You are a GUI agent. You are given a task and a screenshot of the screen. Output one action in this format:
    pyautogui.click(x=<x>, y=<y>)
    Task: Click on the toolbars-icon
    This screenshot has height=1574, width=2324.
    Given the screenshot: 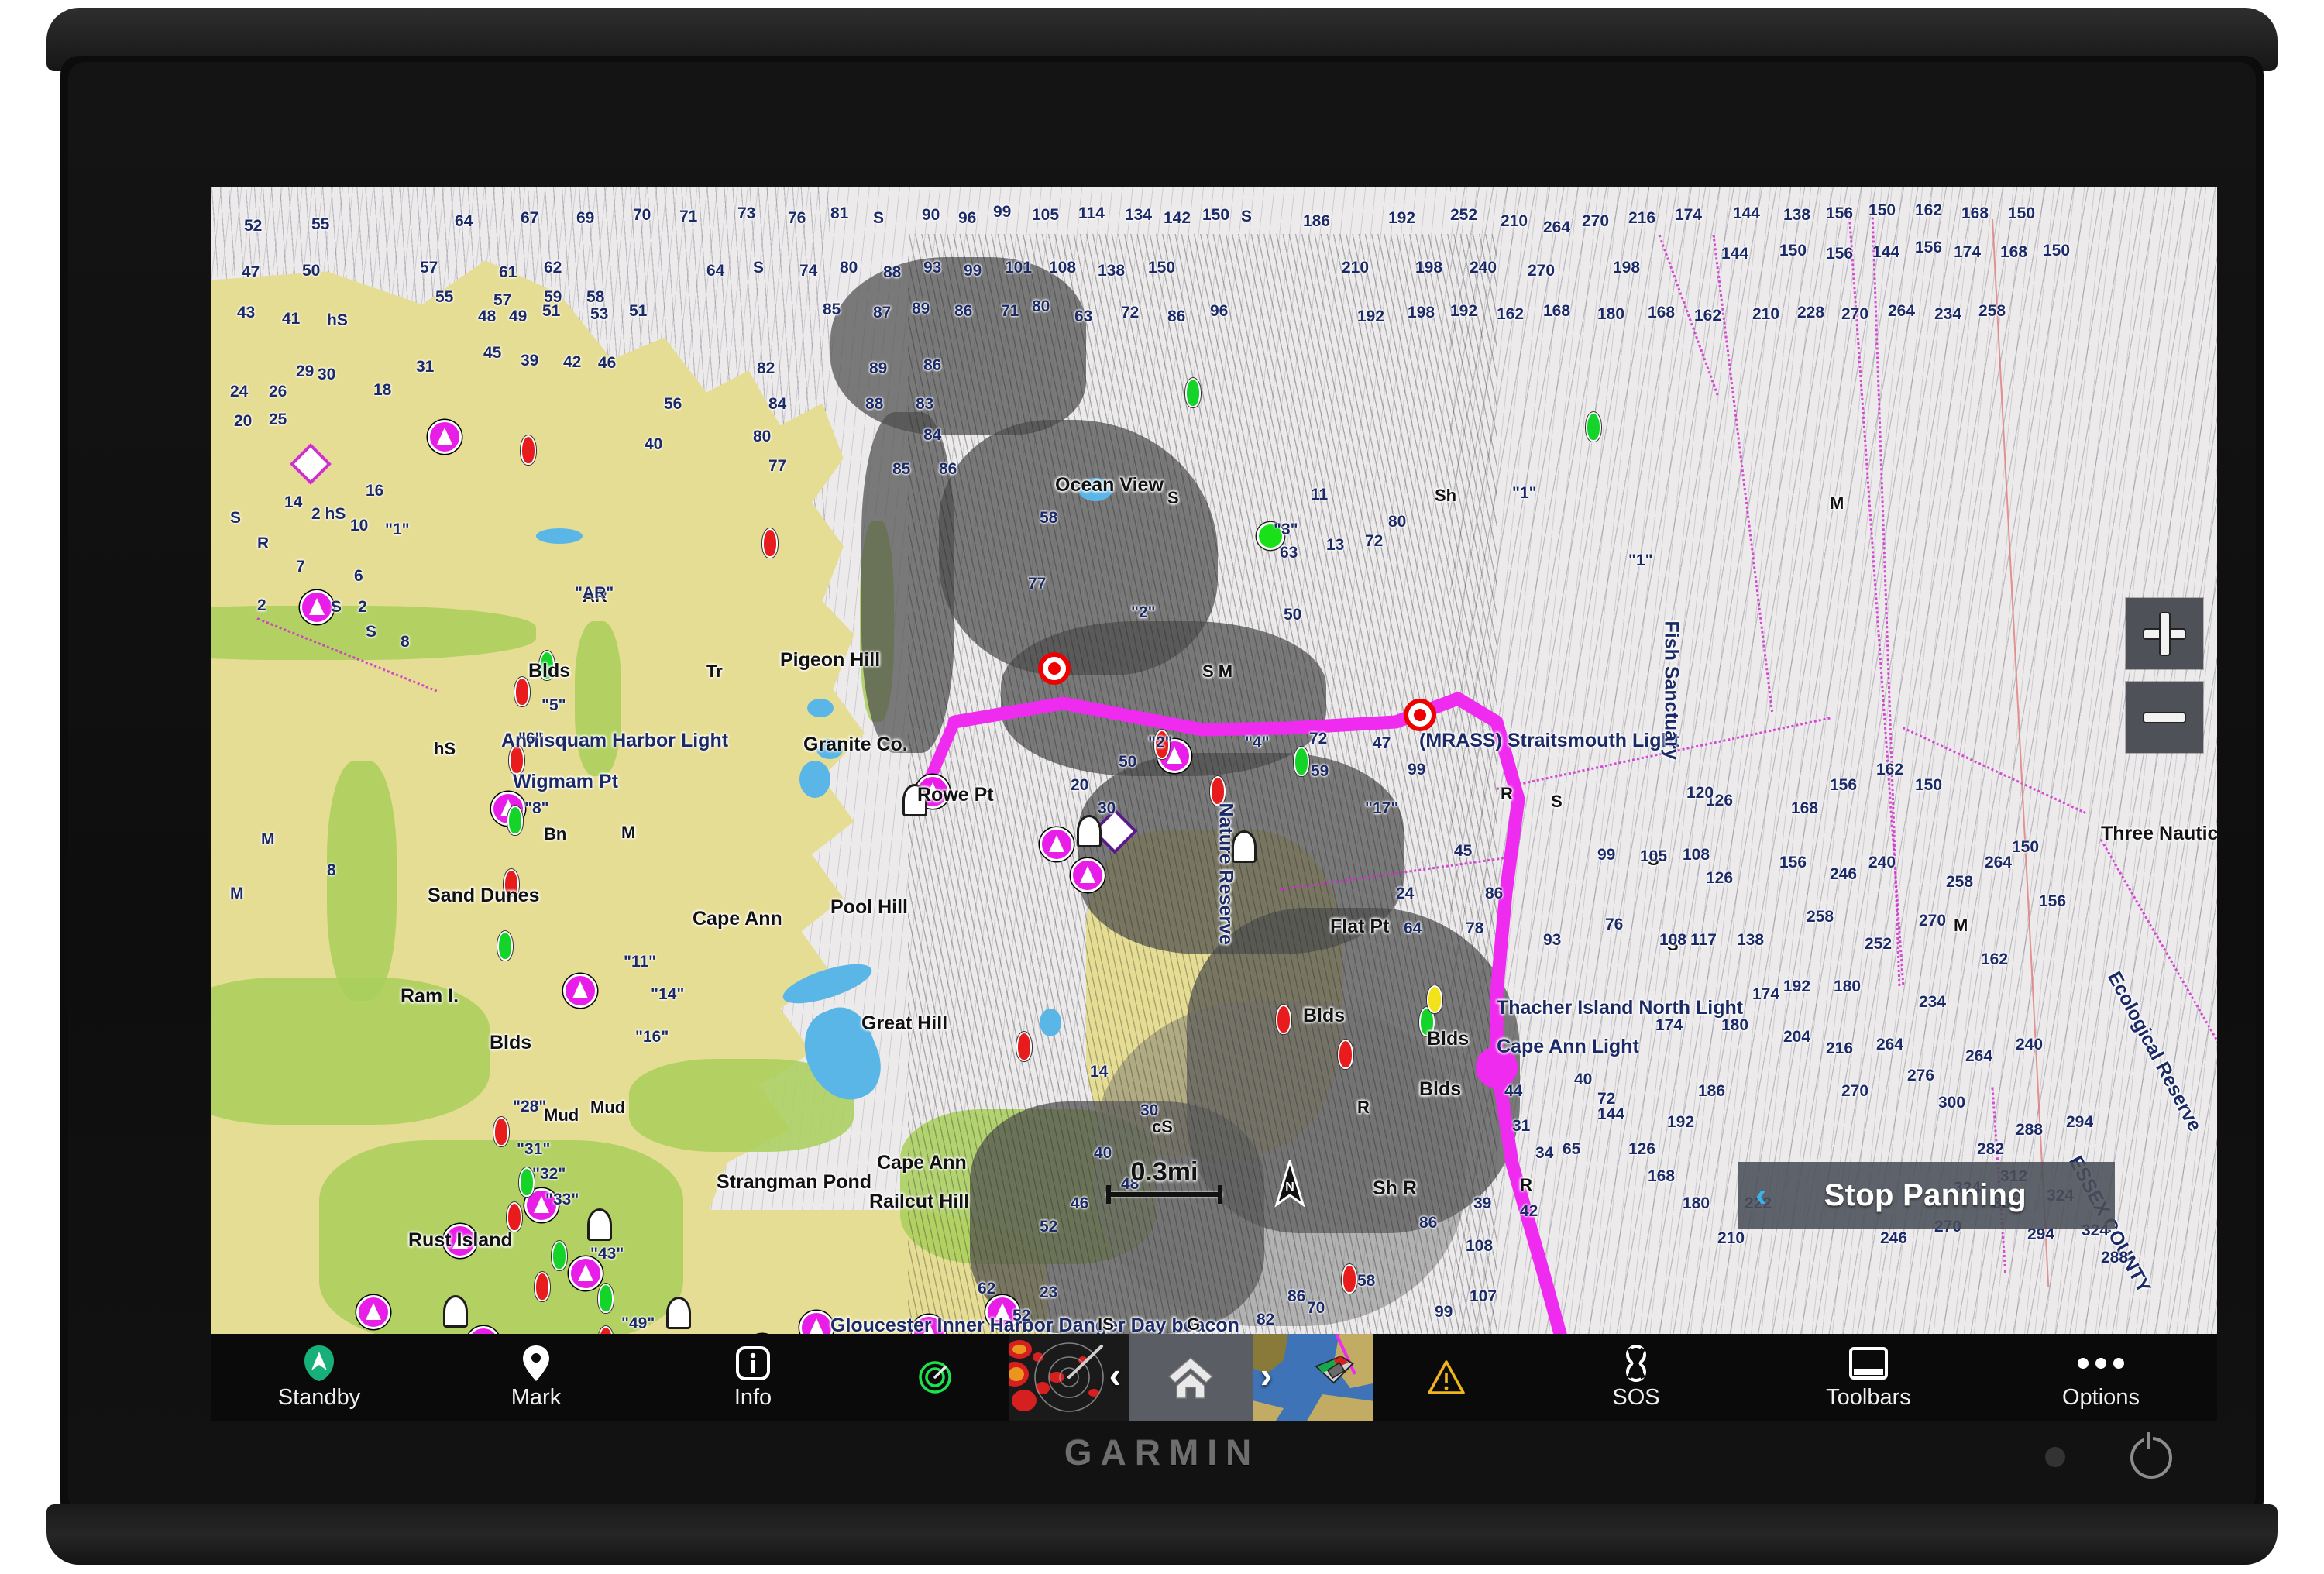 What is the action you would take?
    pyautogui.click(x=1868, y=1363)
    